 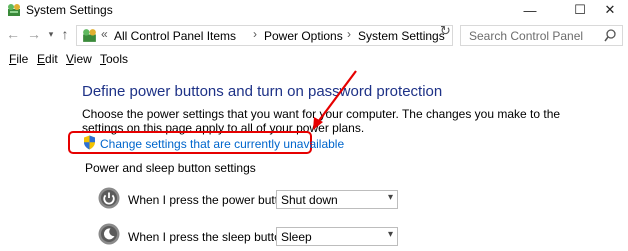 What do you see at coordinates (69, 10) in the screenshot?
I see `window-title: System Settings` at bounding box center [69, 10].